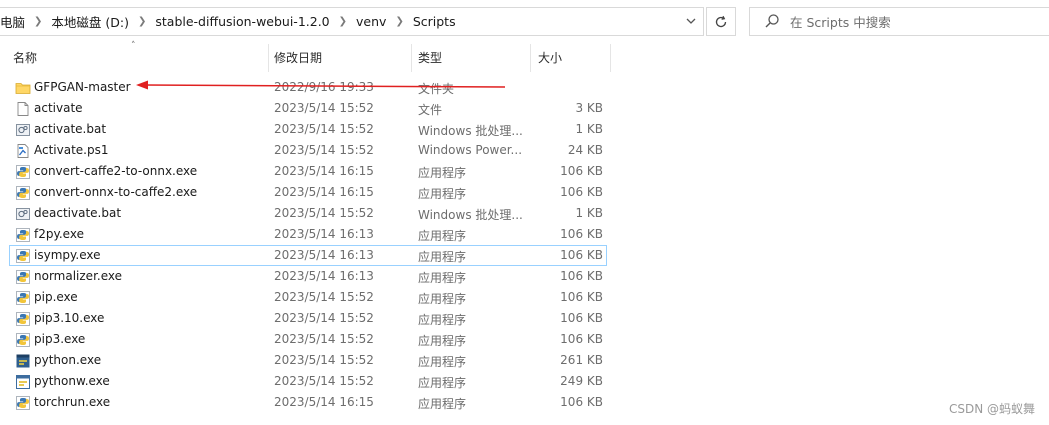  I want to click on annotation-arrow, so click(321, 85).